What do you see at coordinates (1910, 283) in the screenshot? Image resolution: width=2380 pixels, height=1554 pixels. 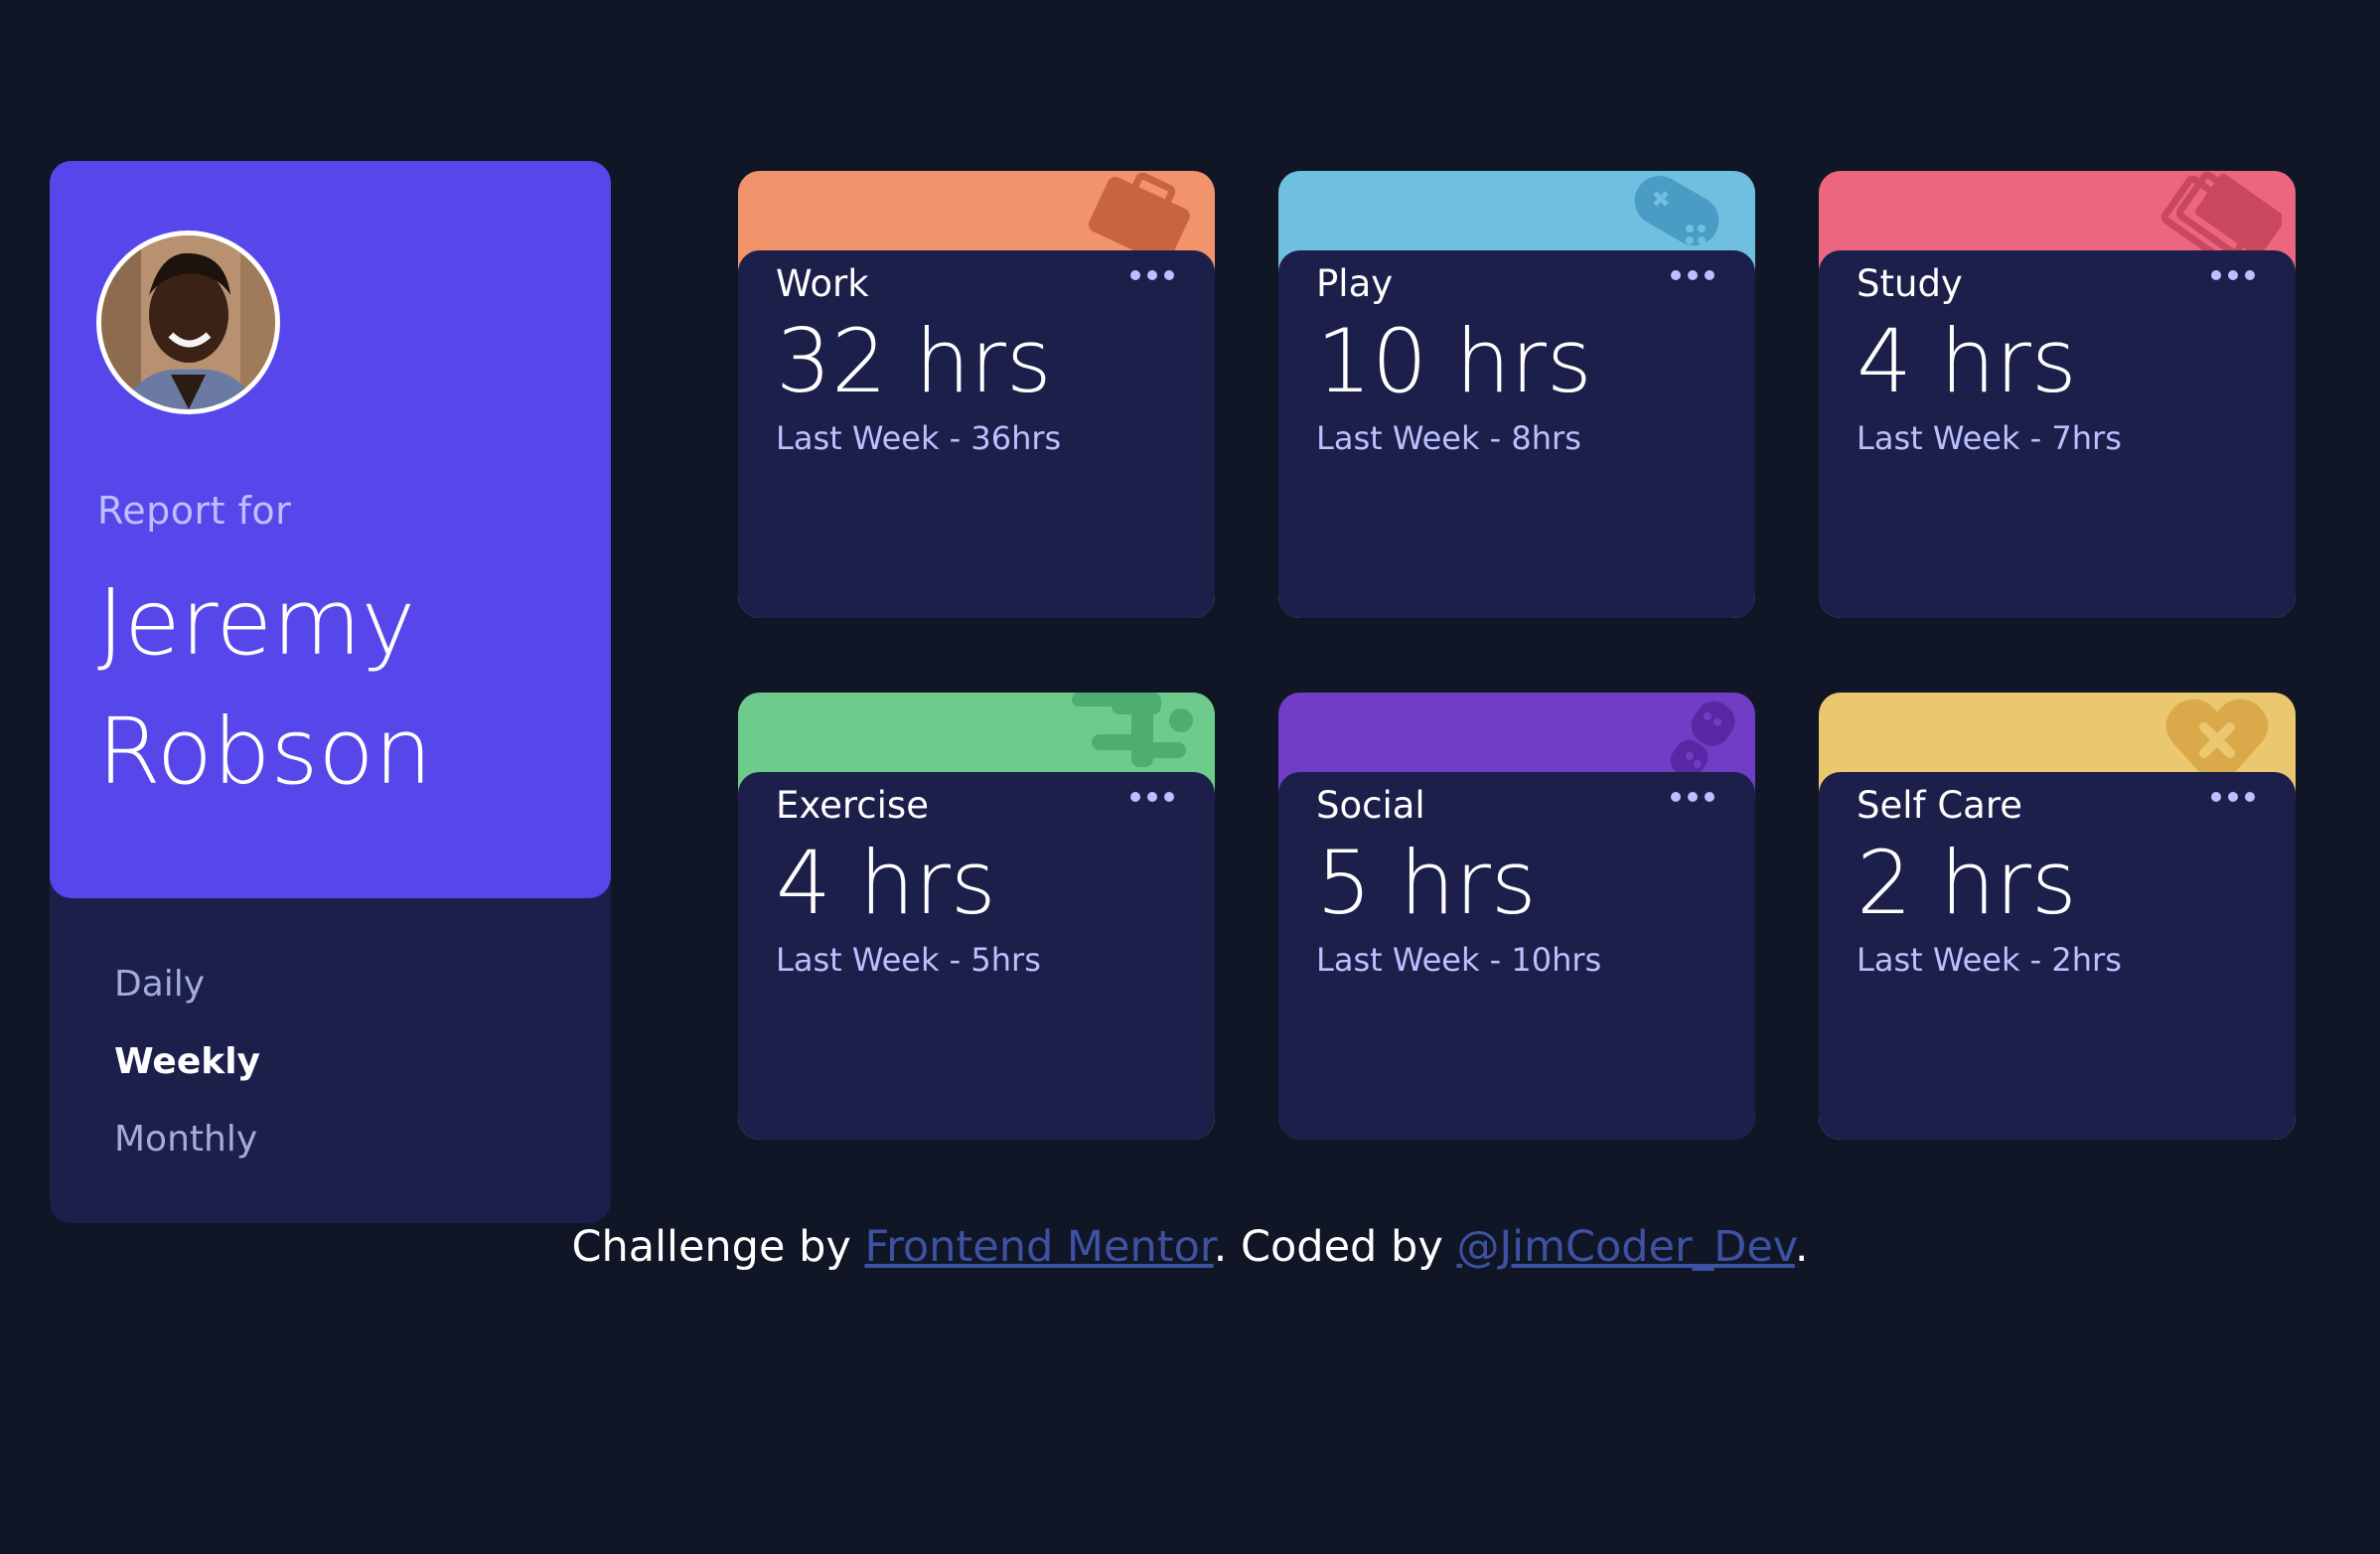 I see `card-title: Study` at bounding box center [1910, 283].